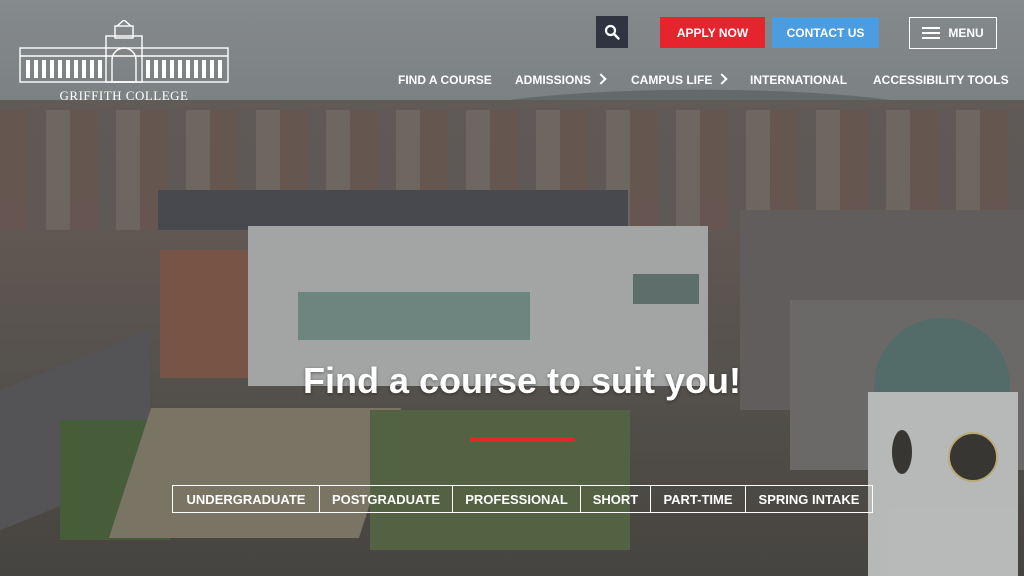  I want to click on tab-undergraduate: UNDERGRADUATE, so click(246, 499).